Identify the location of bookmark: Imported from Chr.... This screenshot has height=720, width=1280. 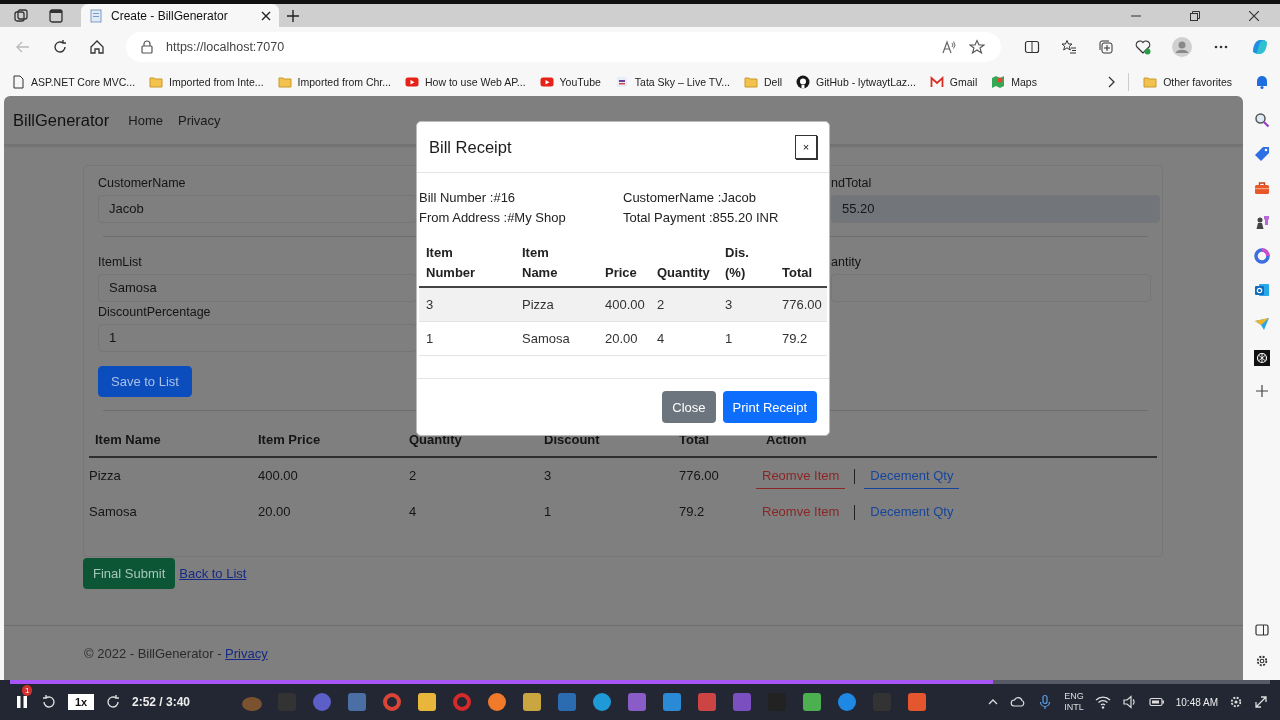
(334, 81).